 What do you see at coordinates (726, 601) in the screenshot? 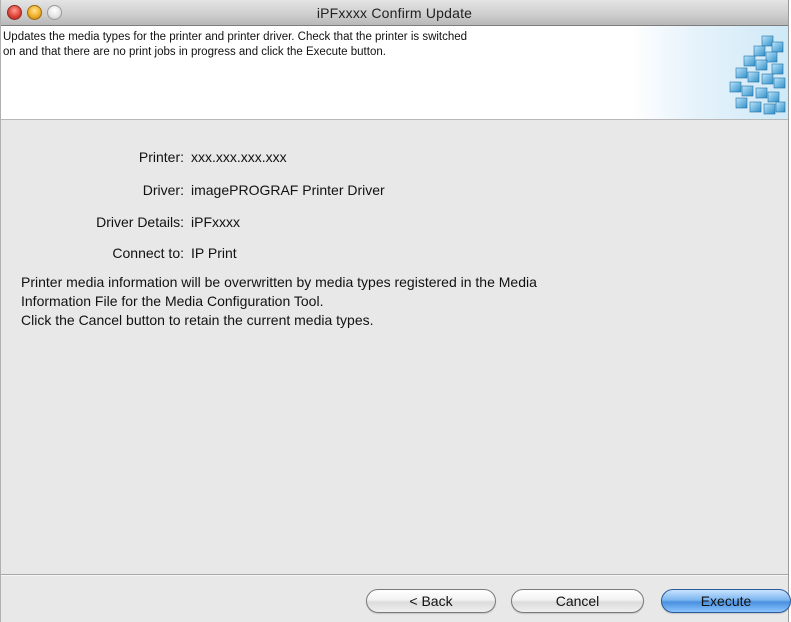
I see `execute-button: Execute` at bounding box center [726, 601].